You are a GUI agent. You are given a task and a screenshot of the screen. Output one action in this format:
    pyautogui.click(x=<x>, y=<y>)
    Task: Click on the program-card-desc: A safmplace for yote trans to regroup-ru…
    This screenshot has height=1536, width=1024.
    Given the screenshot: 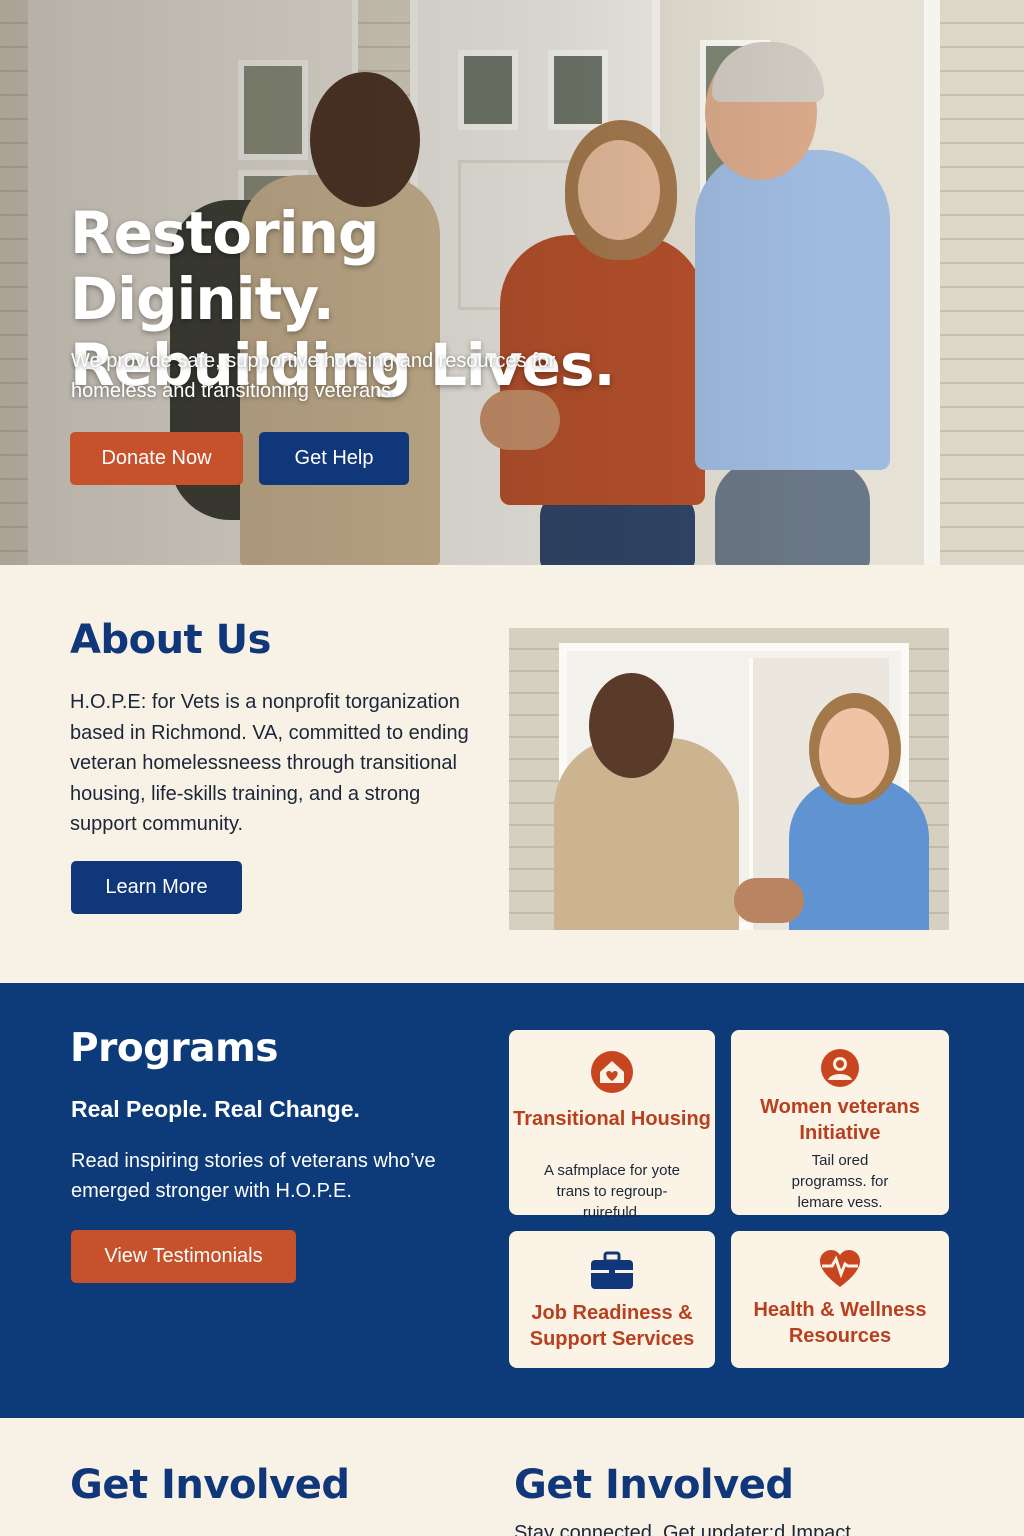 What is the action you would take?
    pyautogui.click(x=612, y=1191)
    